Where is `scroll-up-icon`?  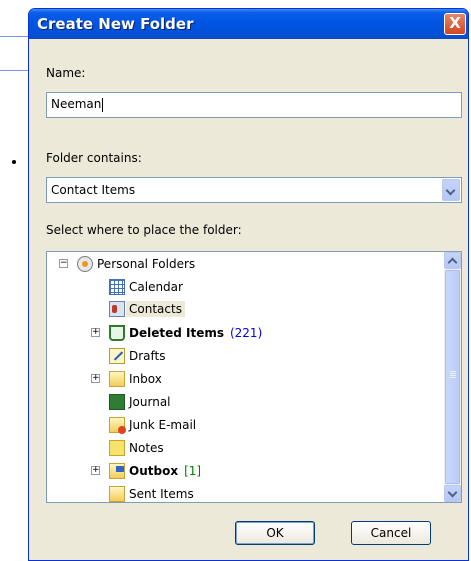 scroll-up-icon is located at coordinates (452, 260).